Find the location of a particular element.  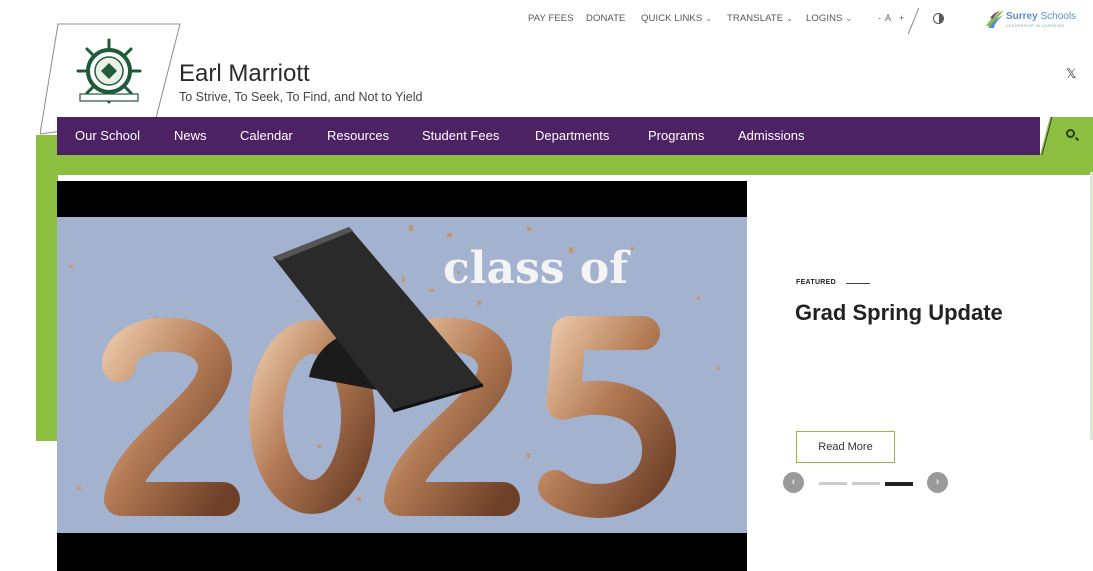

chevron-right-icon: › is located at coordinates (937, 482).